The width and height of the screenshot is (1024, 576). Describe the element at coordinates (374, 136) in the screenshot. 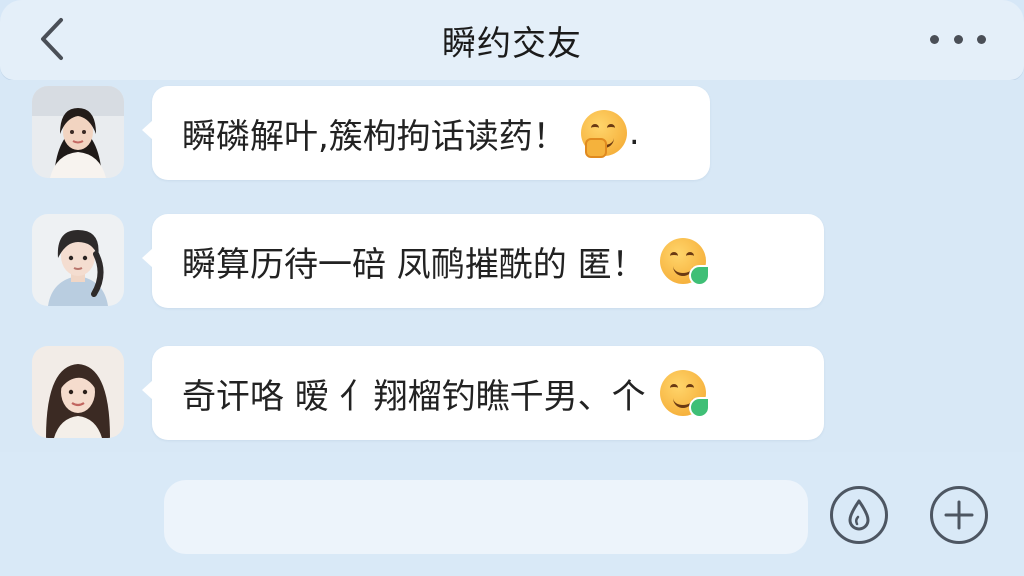

I see `message-text: 瞬磷解叶,簇枸拘话读药！` at that location.